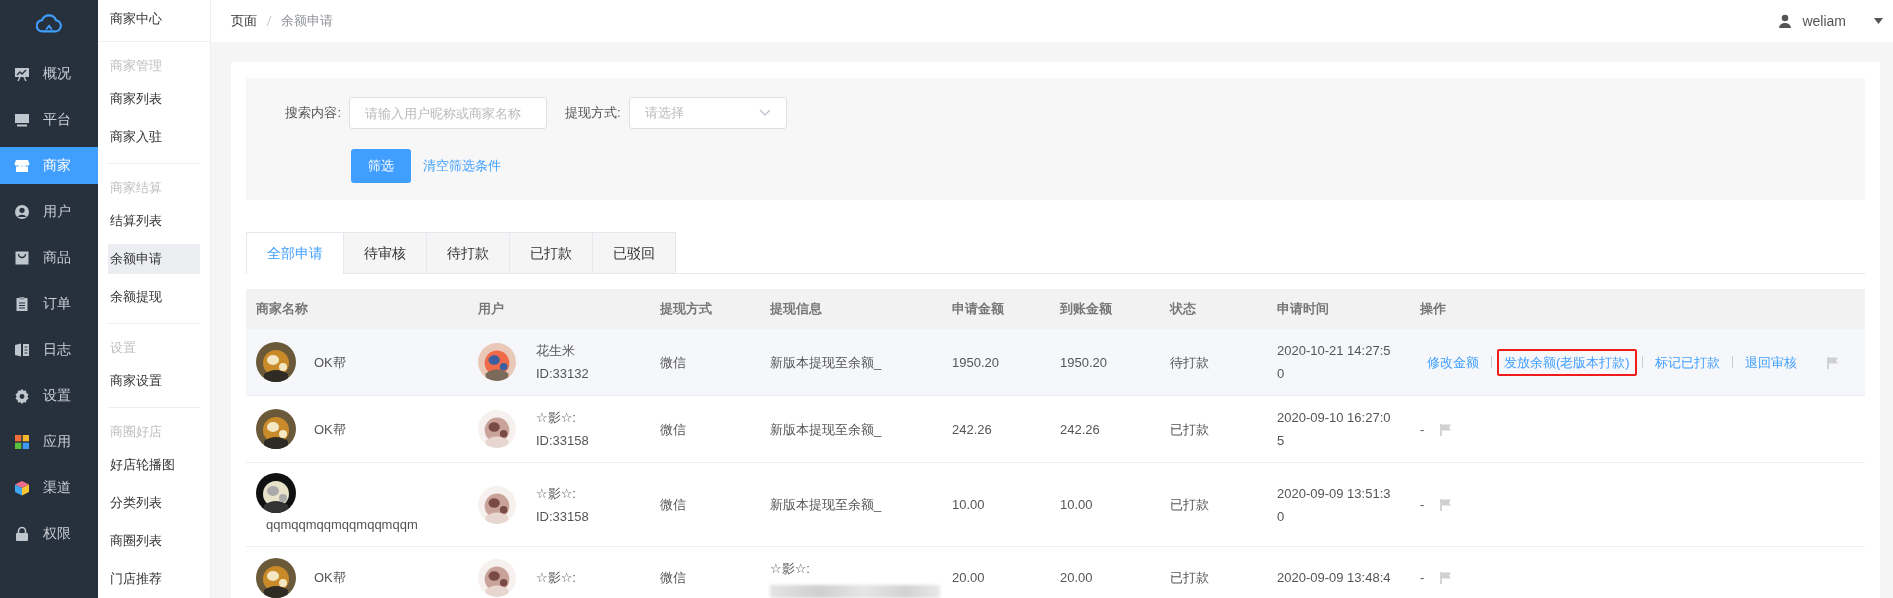 Image resolution: width=1893 pixels, height=598 pixels. Describe the element at coordinates (448, 113) in the screenshot. I see `search-field: 请输入用户昵称或商家名称` at that location.